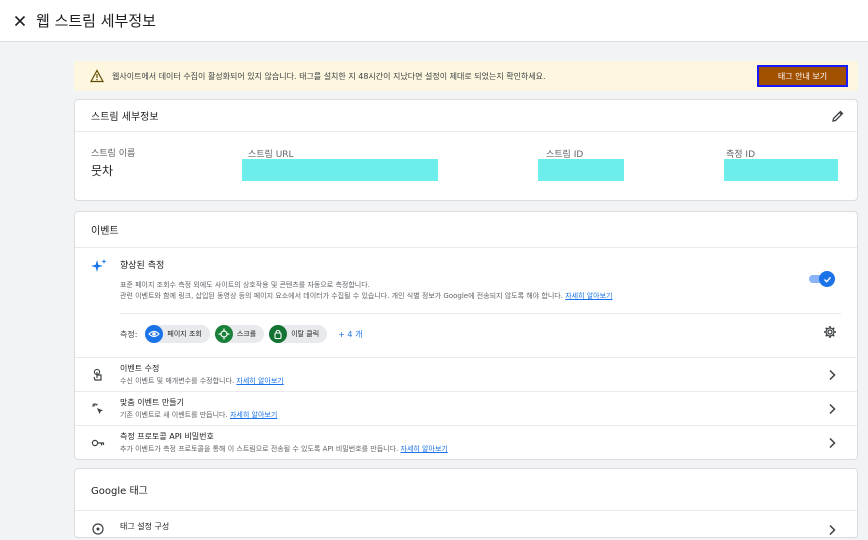 The image size is (868, 540). What do you see at coordinates (145, 526) in the screenshot?
I see `configure-tag-settings-title: 태그 설정 구성` at bounding box center [145, 526].